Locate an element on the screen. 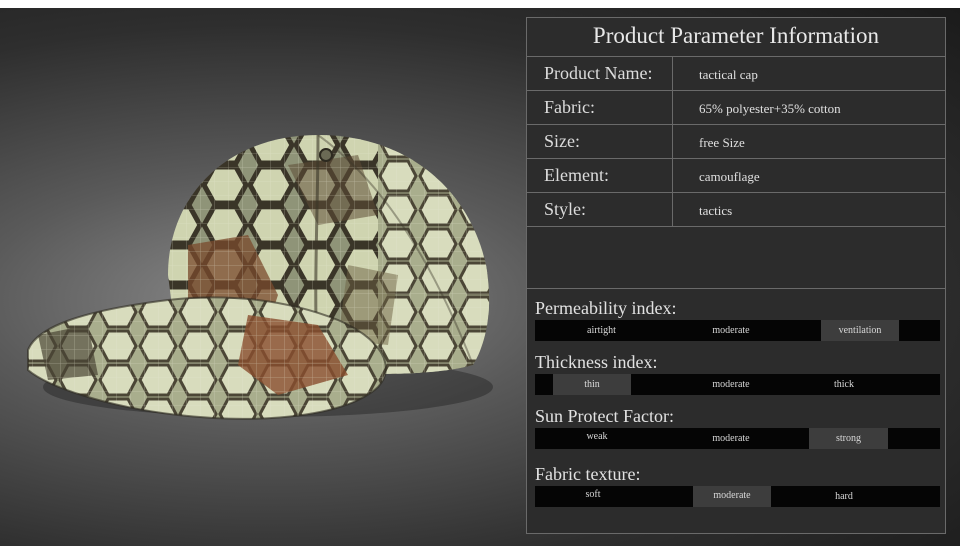 The width and height of the screenshot is (960, 546). table-title: Product Parameter Information is located at coordinates (736, 37).